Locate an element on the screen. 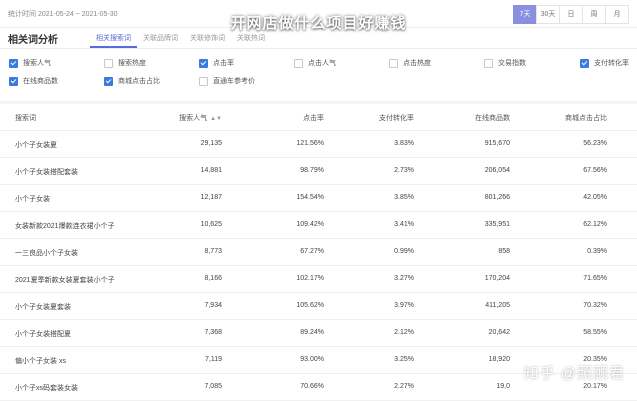 The image size is (637, 401). online-products-cell: 801,266 is located at coordinates (497, 197).